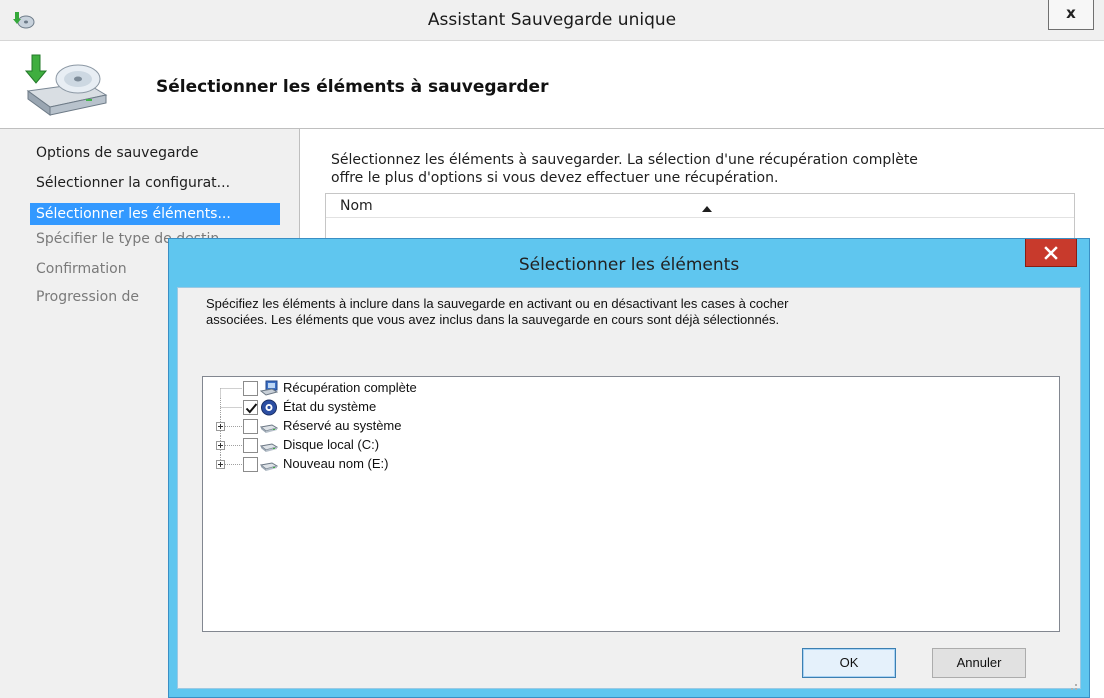 The width and height of the screenshot is (1104, 698). I want to click on tree-item-local-disk-c: Disque local (C:), so click(503, 445).